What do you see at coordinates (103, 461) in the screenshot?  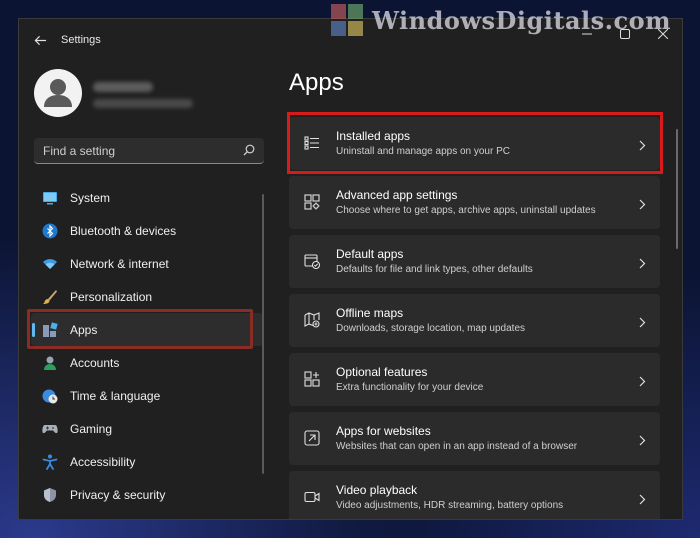 I see `sidebar-item-label: Accessibility` at bounding box center [103, 461].